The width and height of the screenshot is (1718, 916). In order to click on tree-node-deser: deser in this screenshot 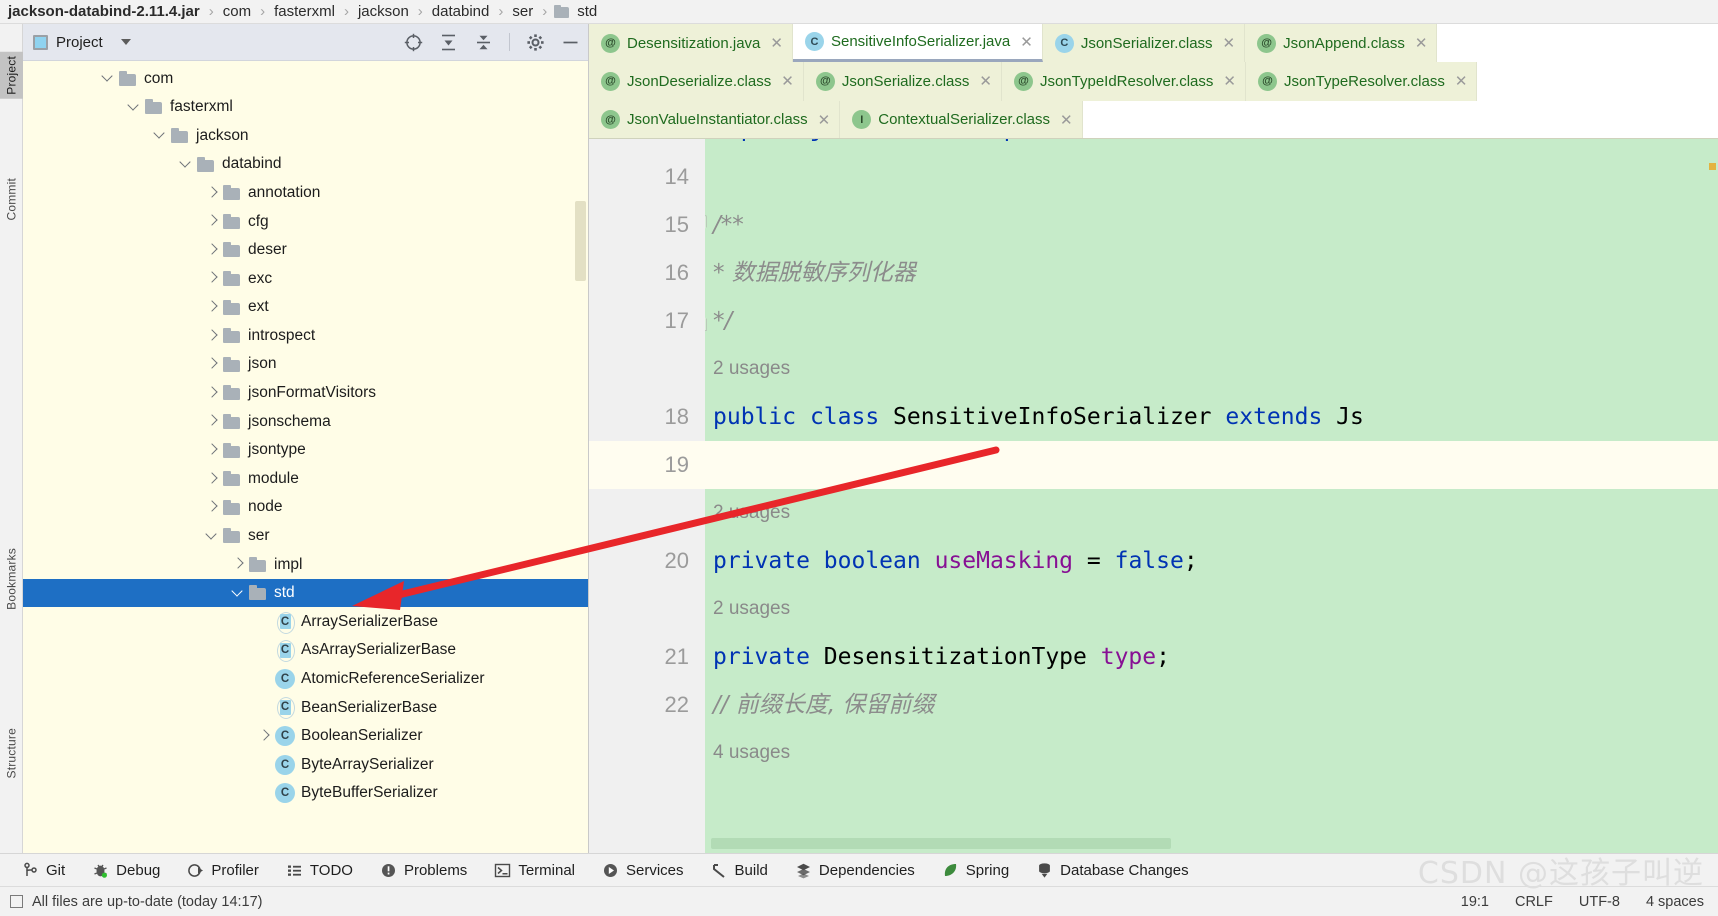, I will do `click(305, 250)`.